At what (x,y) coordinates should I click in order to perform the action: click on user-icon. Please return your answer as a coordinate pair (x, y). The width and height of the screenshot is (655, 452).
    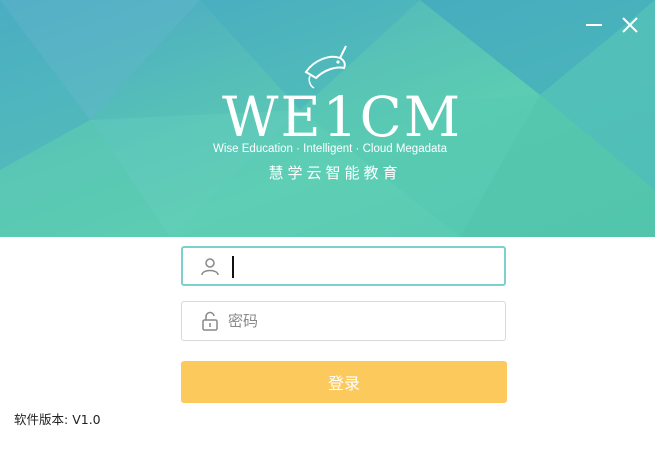
    Looking at the image, I should click on (210, 267).